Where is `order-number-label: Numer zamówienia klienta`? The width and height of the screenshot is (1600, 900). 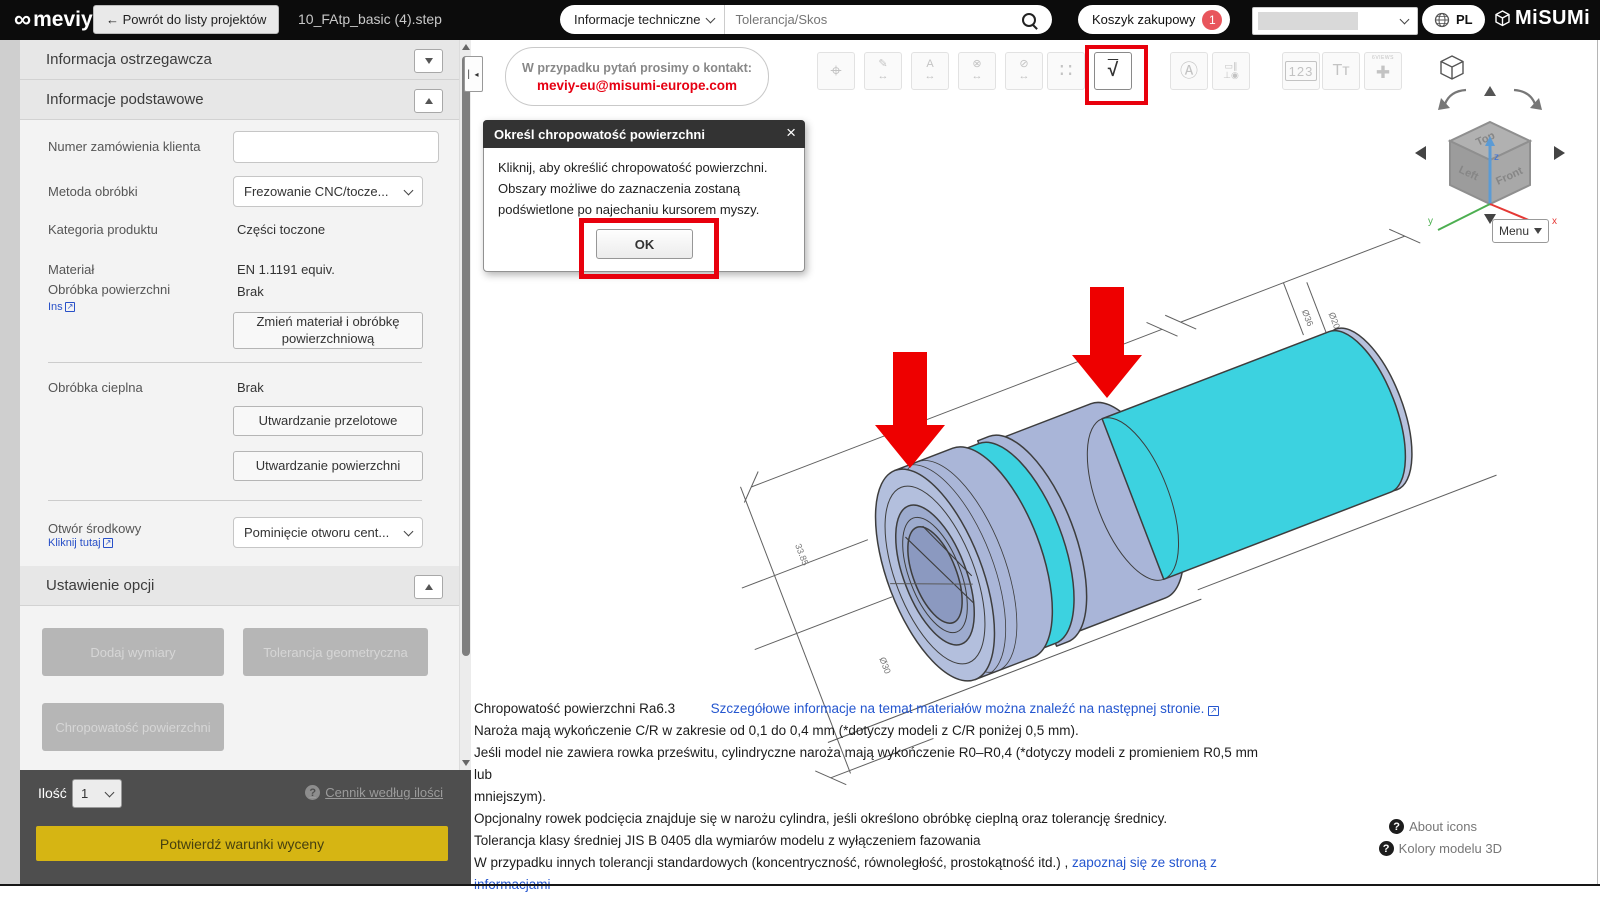
order-number-label: Numer zamówienia klienta is located at coordinates (124, 146).